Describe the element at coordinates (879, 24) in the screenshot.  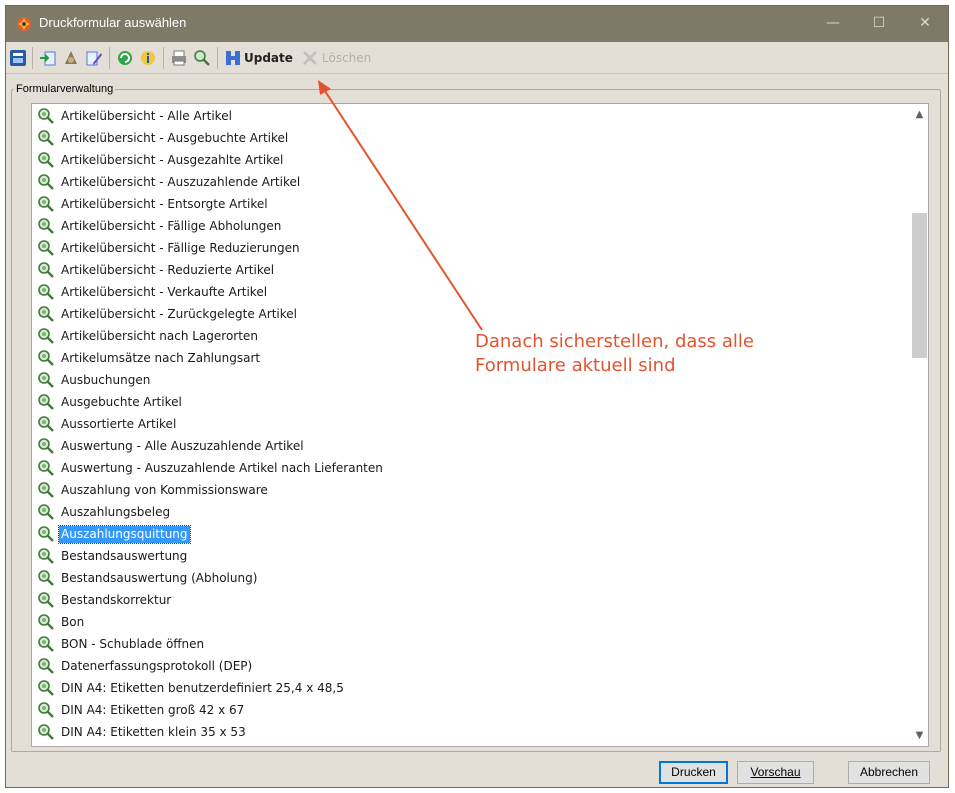
I see `maximize-button: ☐` at that location.